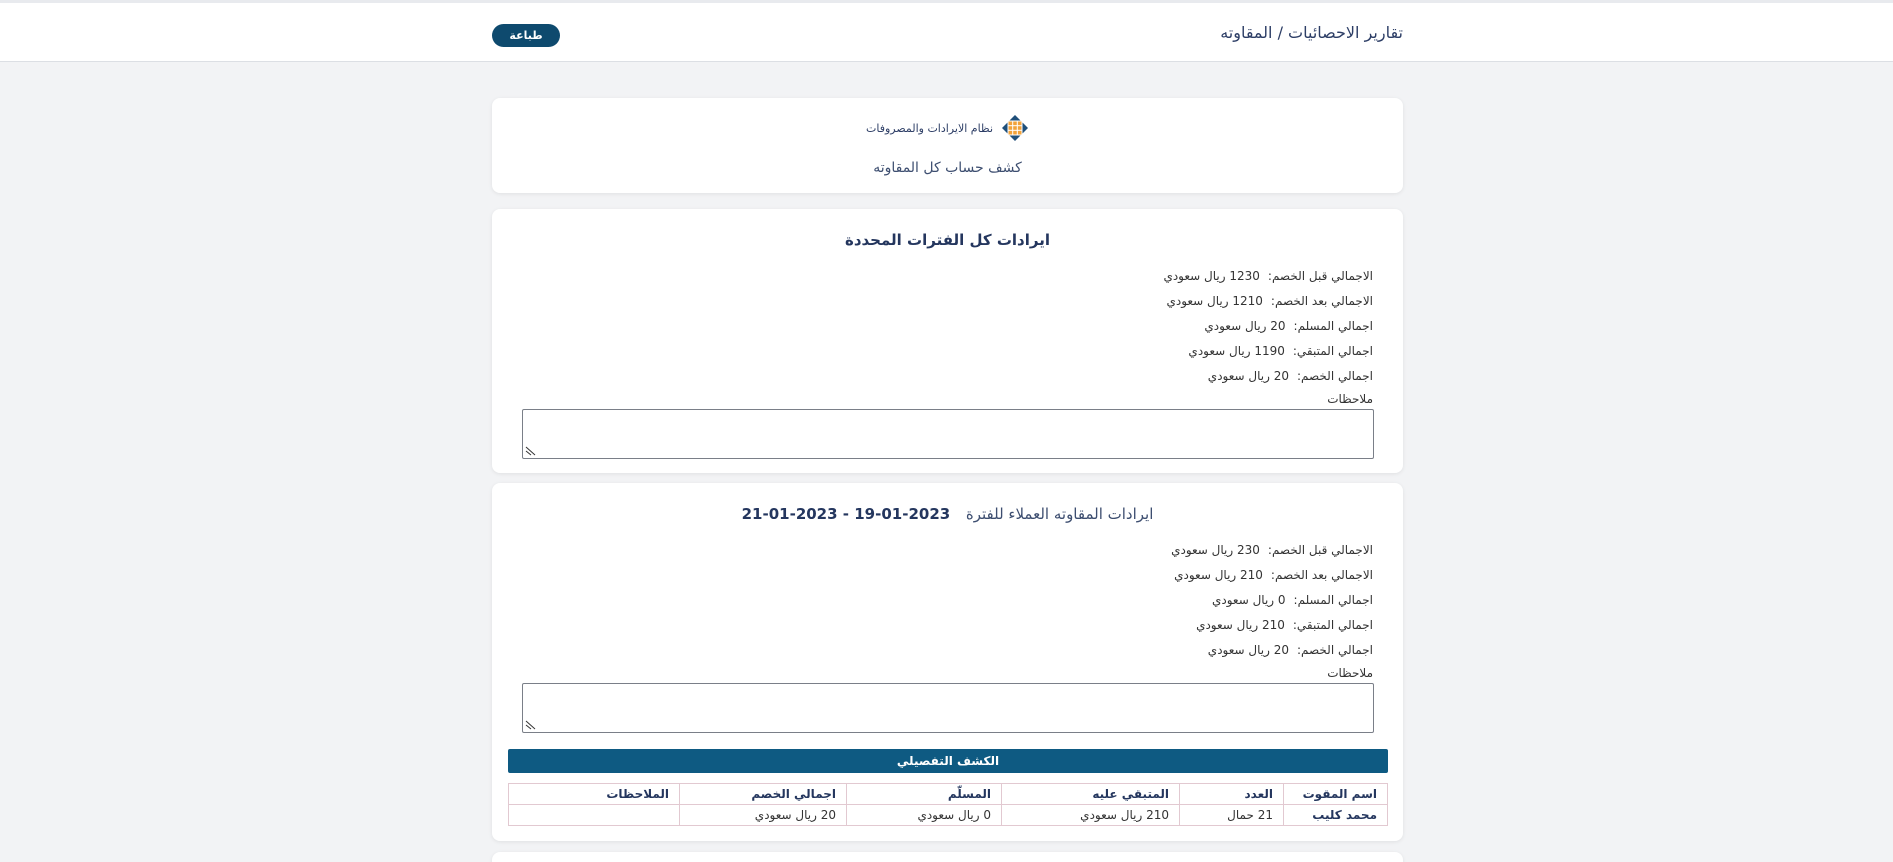 This screenshot has height=862, width=1893. What do you see at coordinates (1090, 794) in the screenshot?
I see `column-header: المتبقي عليه` at bounding box center [1090, 794].